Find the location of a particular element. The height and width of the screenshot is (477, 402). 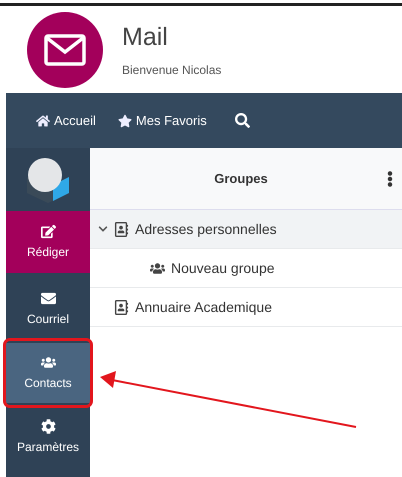

edit-icon is located at coordinates (48, 231).